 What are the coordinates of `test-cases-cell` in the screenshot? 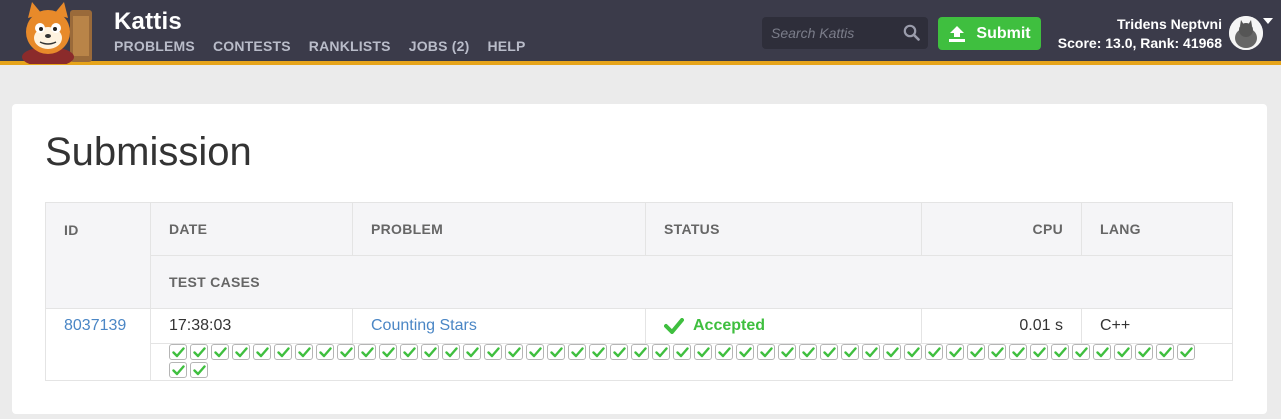 It's located at (691, 362).